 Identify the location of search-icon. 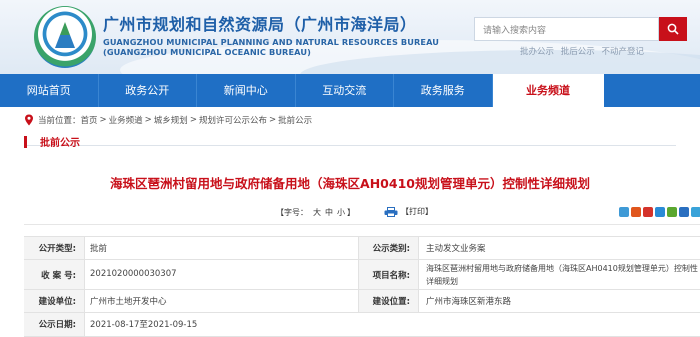
(673, 29).